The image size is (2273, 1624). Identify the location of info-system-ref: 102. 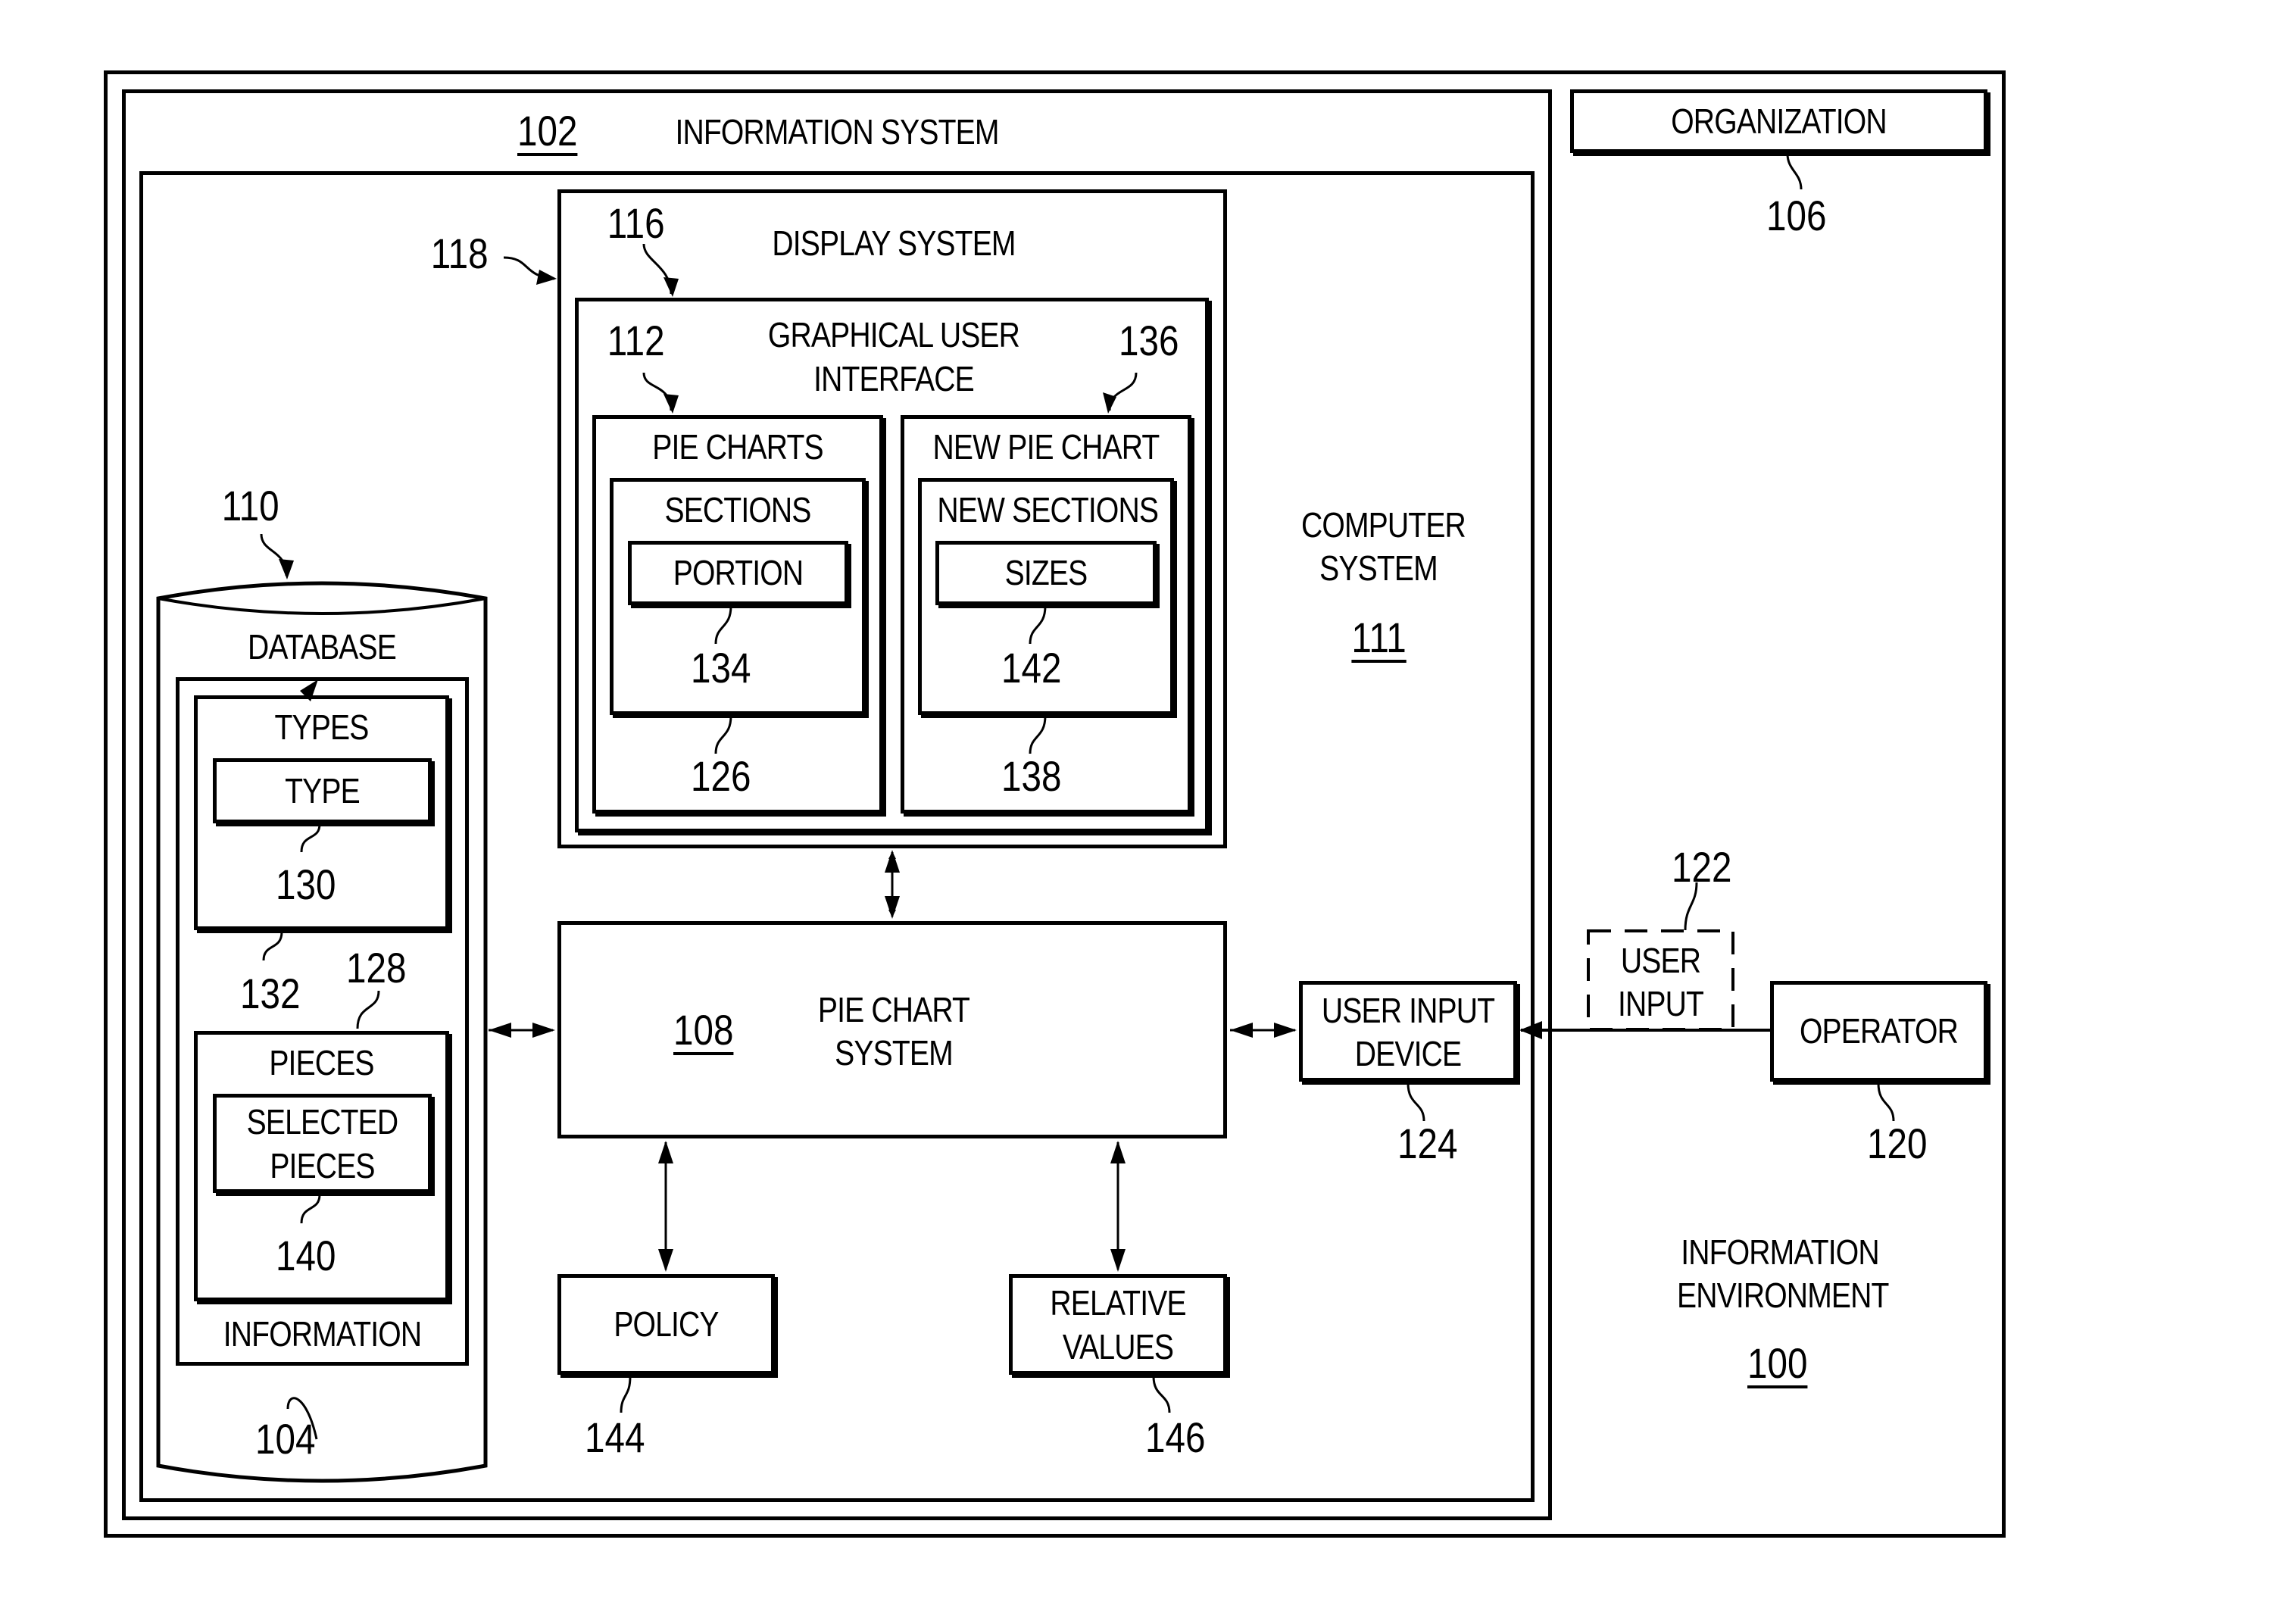
(547, 131).